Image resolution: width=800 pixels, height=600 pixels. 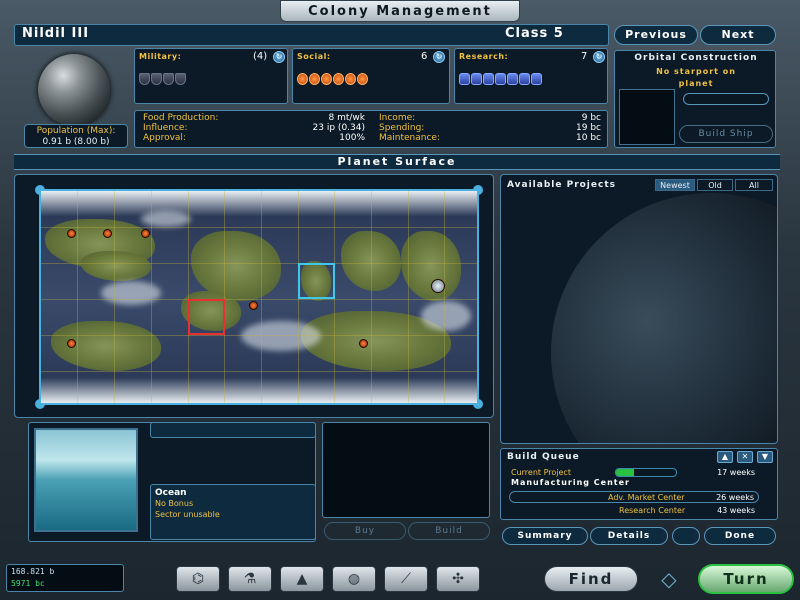 What do you see at coordinates (250, 579) in the screenshot?
I see `research-flask-icon: ⚗` at bounding box center [250, 579].